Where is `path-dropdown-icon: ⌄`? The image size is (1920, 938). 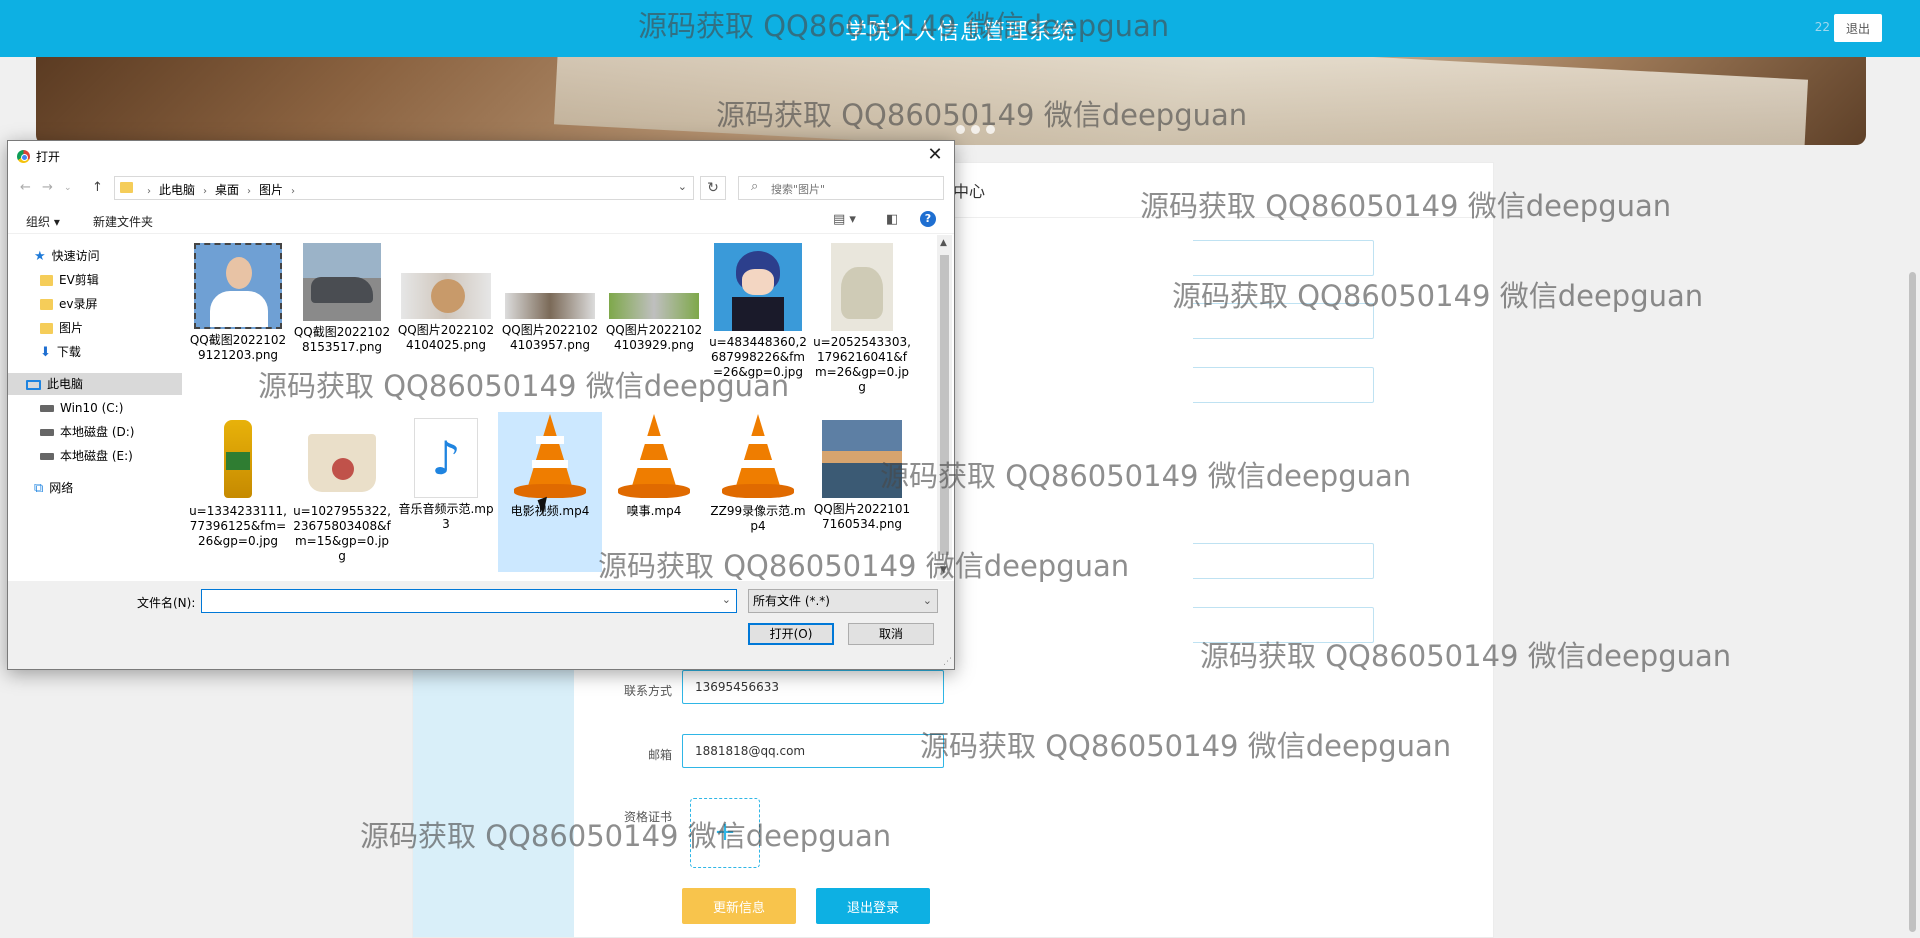 path-dropdown-icon: ⌄ is located at coordinates (682, 186).